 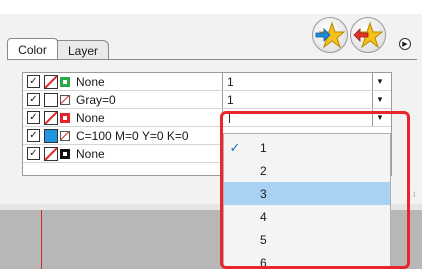 I want to click on triangle-right-icon: ▶, so click(x=405, y=44).